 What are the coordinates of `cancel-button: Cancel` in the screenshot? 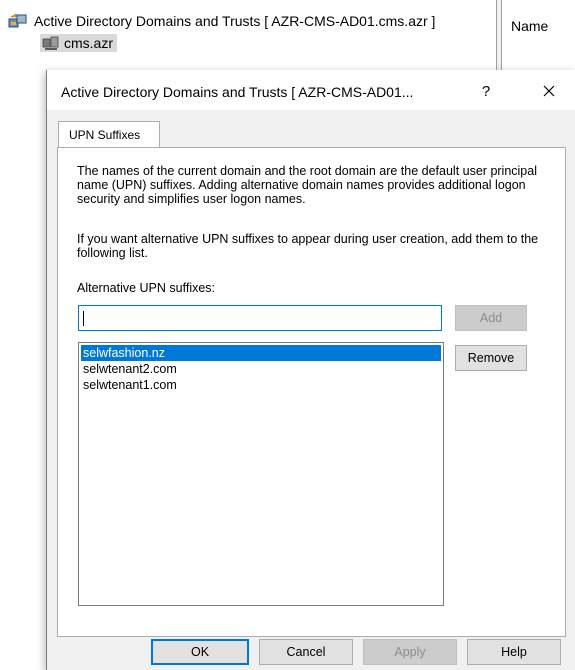 It's located at (306, 652).